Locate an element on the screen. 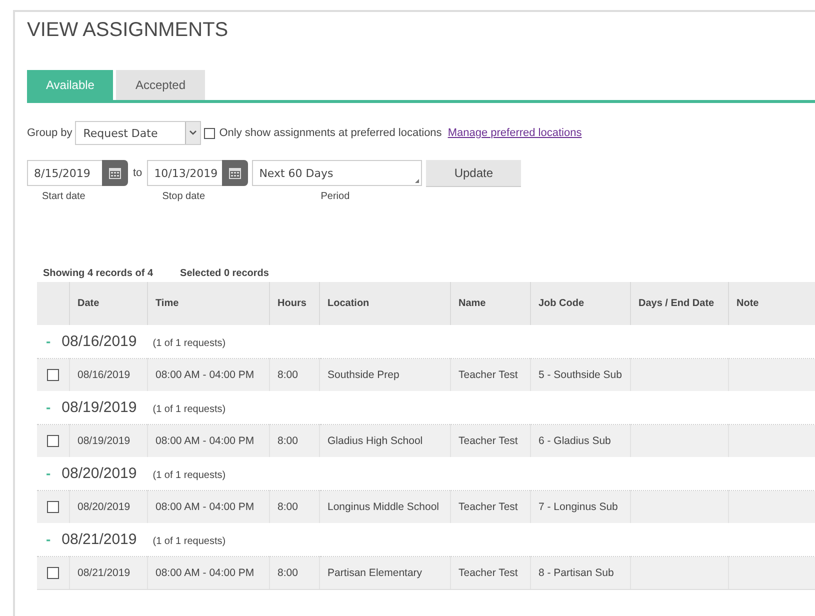 This screenshot has height=616, width=815. update-button: Update is located at coordinates (474, 173).